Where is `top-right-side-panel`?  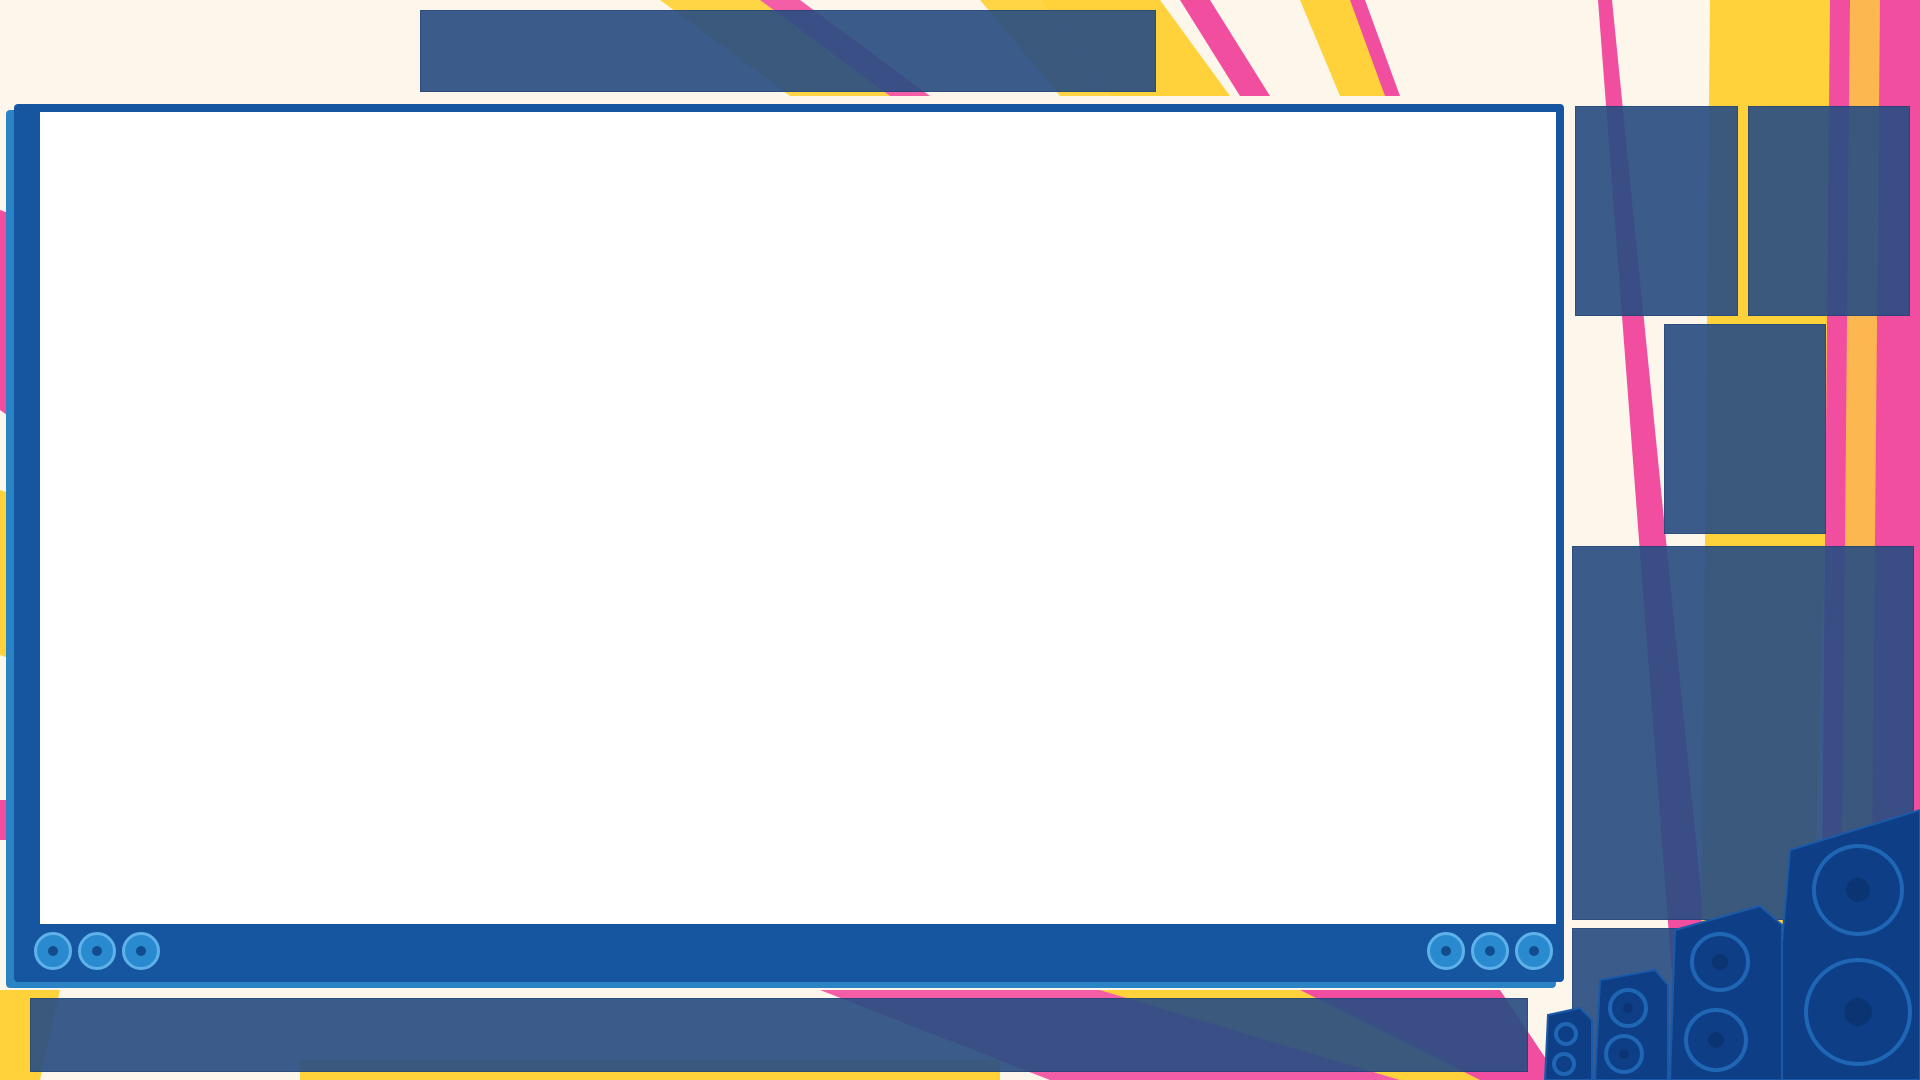 top-right-side-panel is located at coordinates (1829, 211).